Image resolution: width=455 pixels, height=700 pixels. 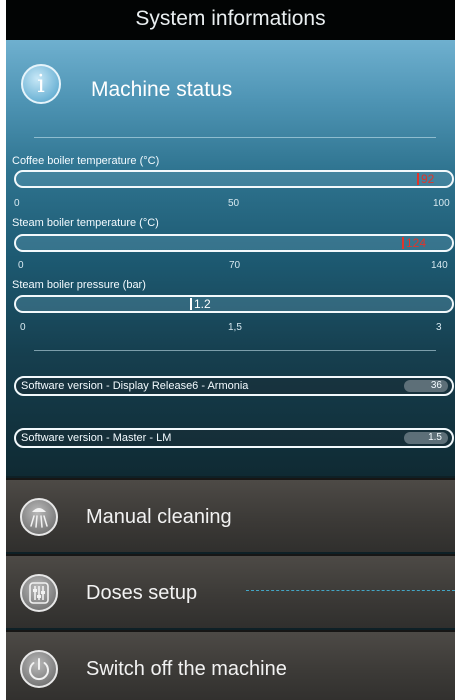 What do you see at coordinates (96, 438) in the screenshot?
I see `software-version-master-label: Software version - Master - LM` at bounding box center [96, 438].